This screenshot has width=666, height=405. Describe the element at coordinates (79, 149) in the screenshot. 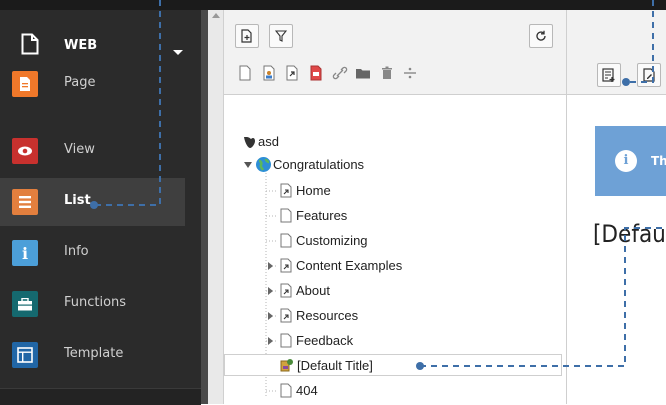

I see `module-view-label: View` at that location.